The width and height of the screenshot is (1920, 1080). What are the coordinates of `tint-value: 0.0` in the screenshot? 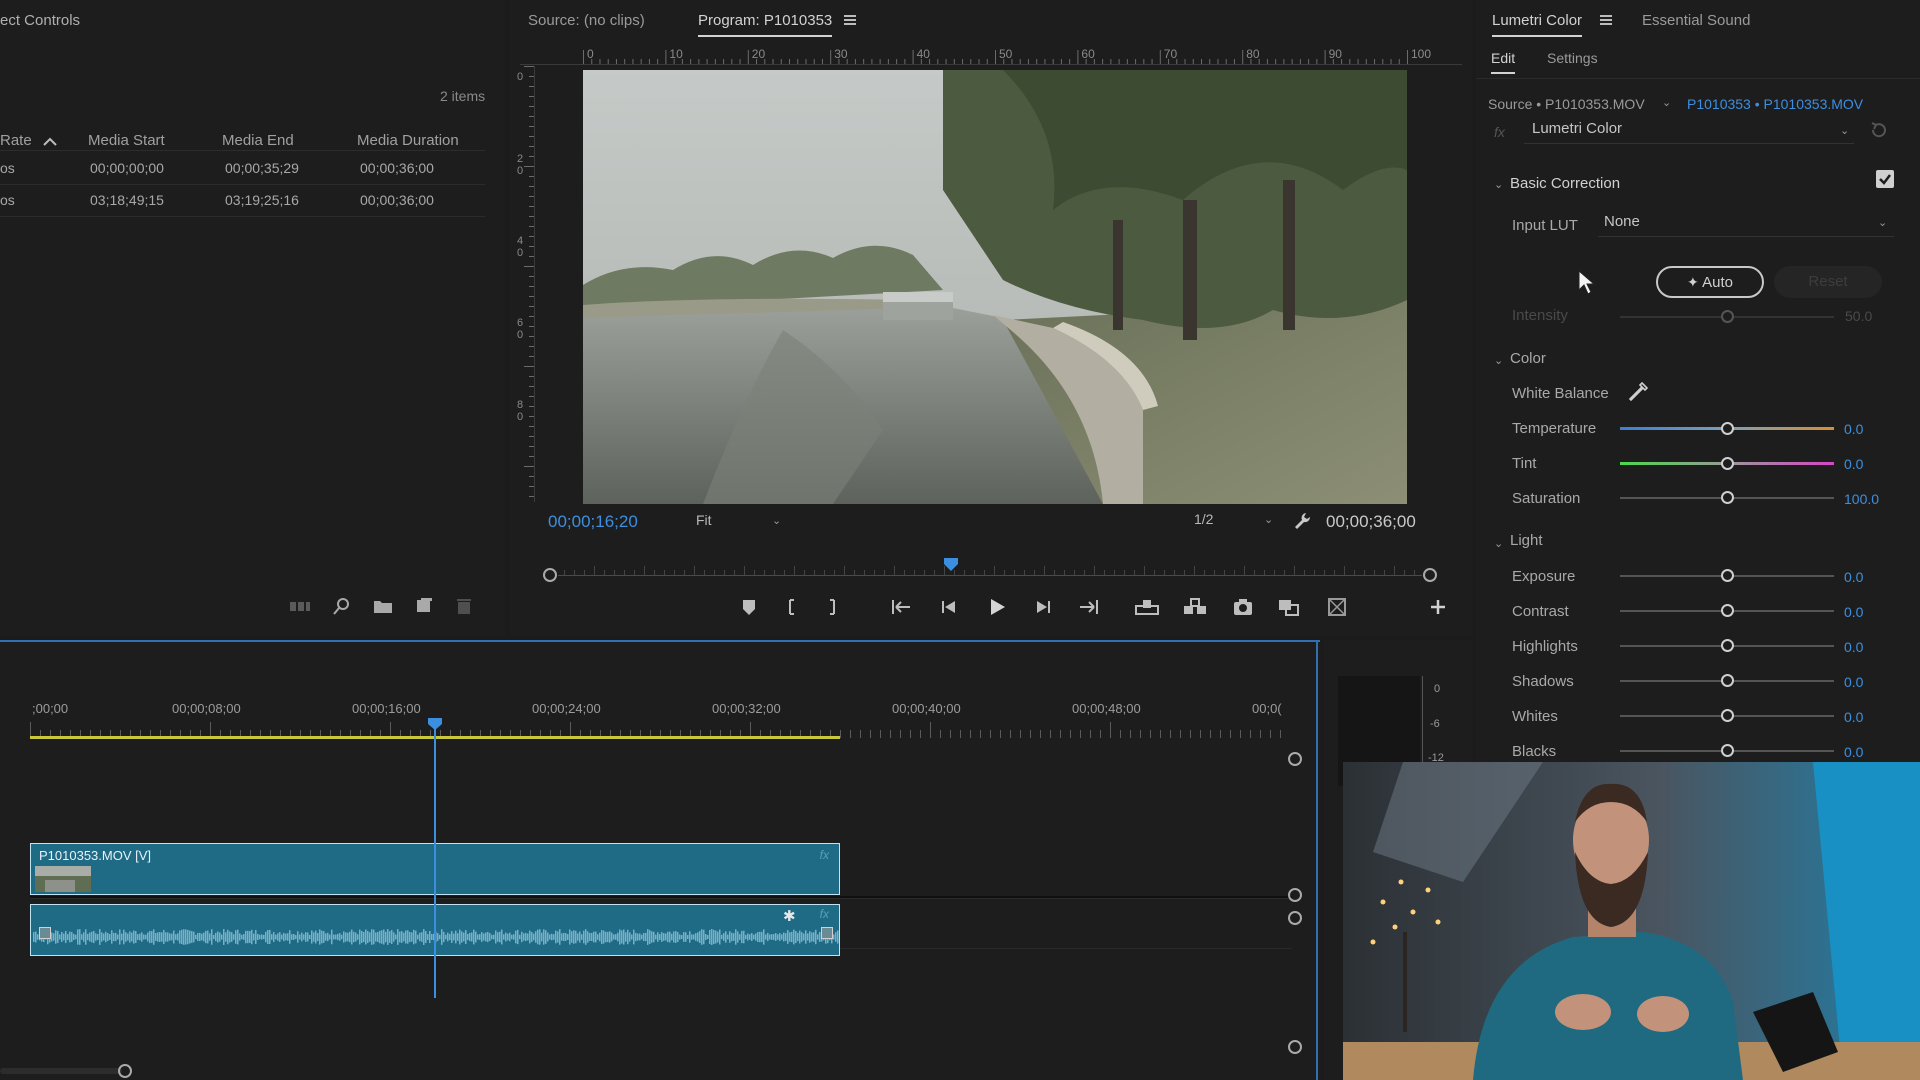 It's located at (1853, 464).